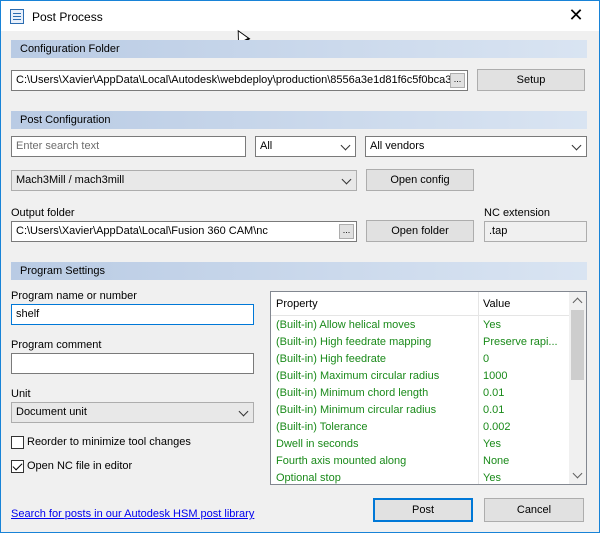 This screenshot has width=600, height=533. What do you see at coordinates (308, 478) in the screenshot?
I see `property-name: Optional stop` at bounding box center [308, 478].